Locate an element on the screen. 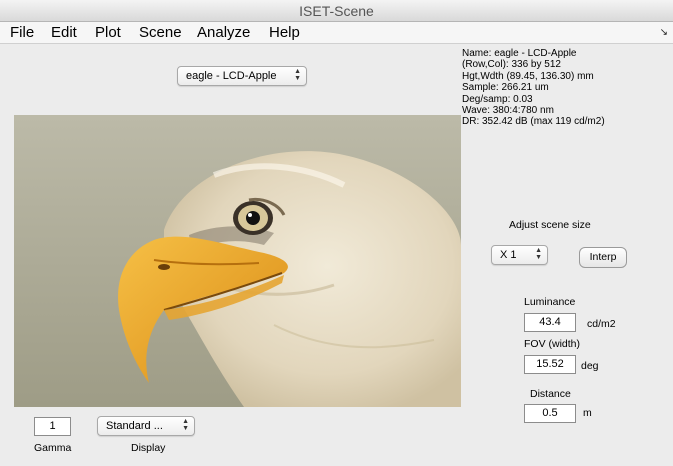 The image size is (673, 466). menu-plot: Plot is located at coordinates (108, 33).